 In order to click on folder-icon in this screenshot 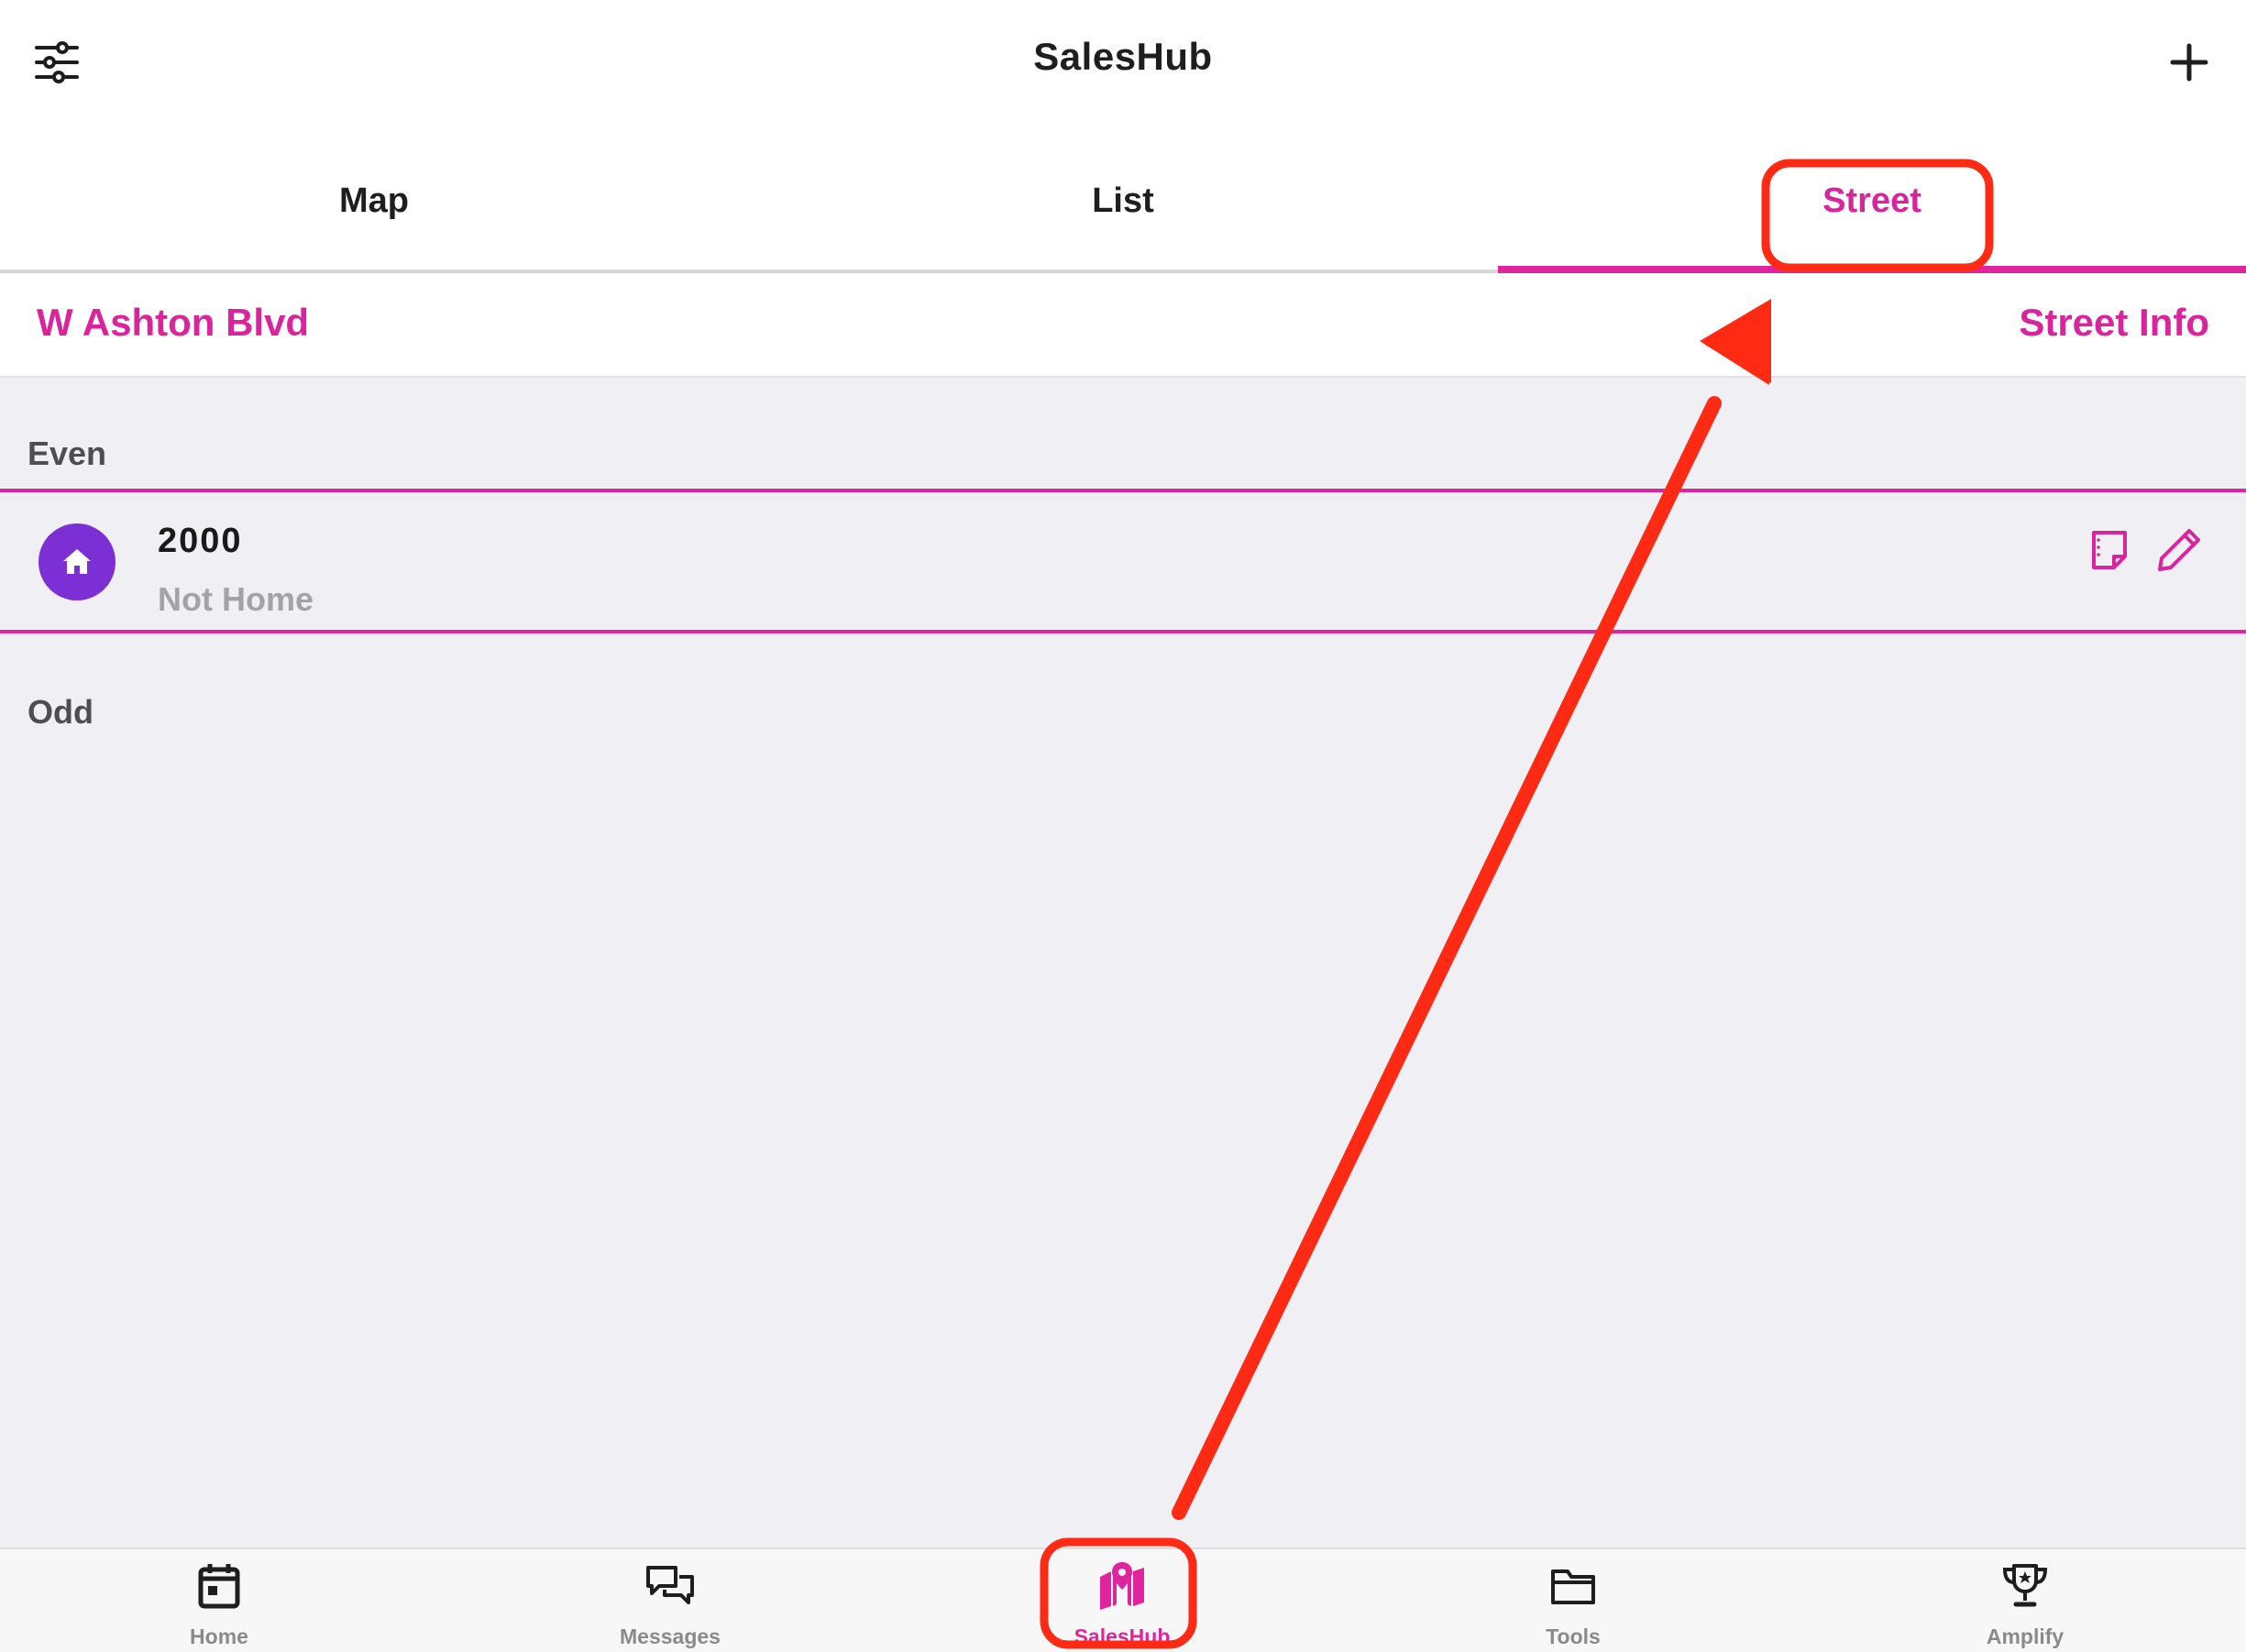, I will do `click(1573, 1586)`.